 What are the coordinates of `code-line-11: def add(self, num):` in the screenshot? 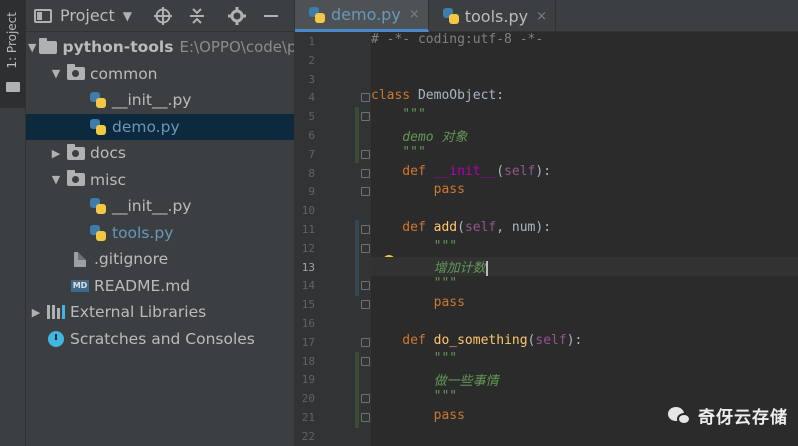 It's located at (461, 229).